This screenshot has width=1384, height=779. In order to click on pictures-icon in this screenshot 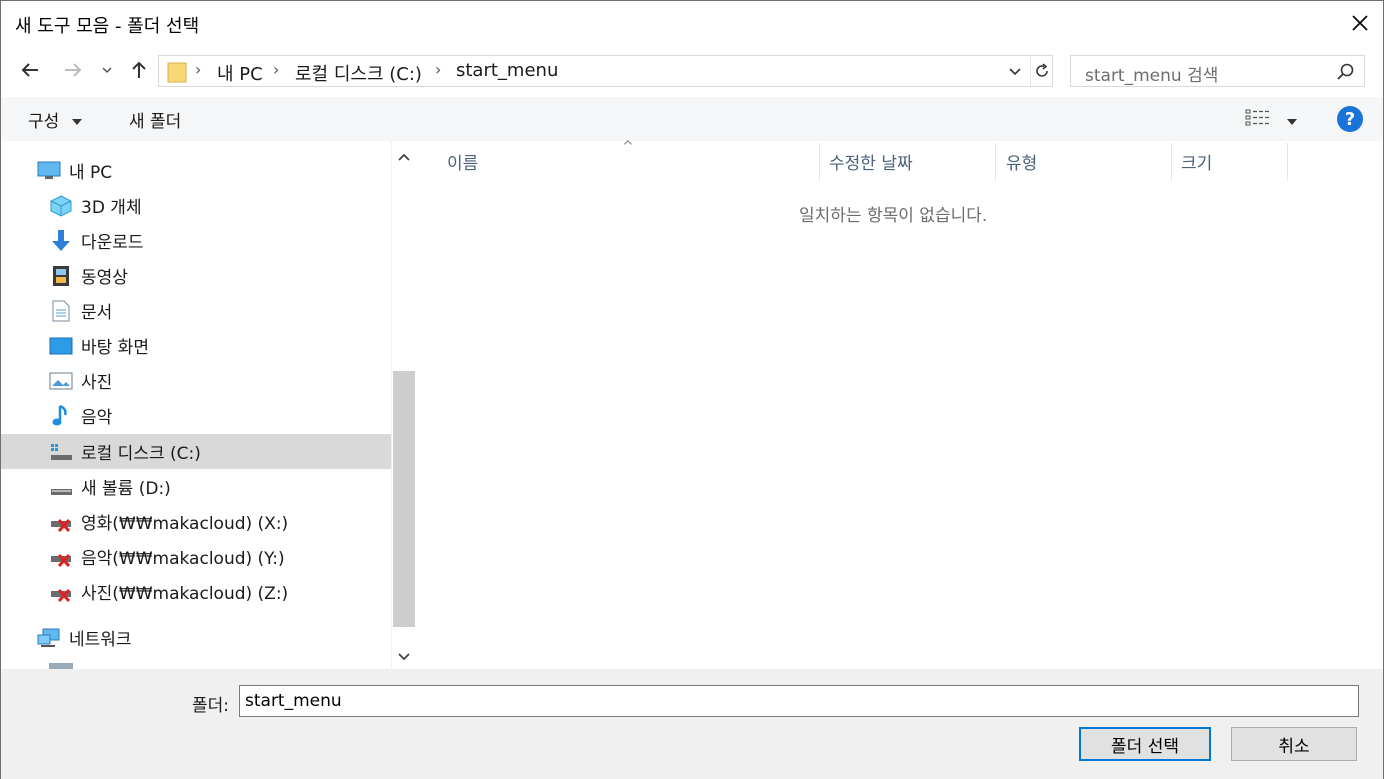, I will do `click(61, 381)`.